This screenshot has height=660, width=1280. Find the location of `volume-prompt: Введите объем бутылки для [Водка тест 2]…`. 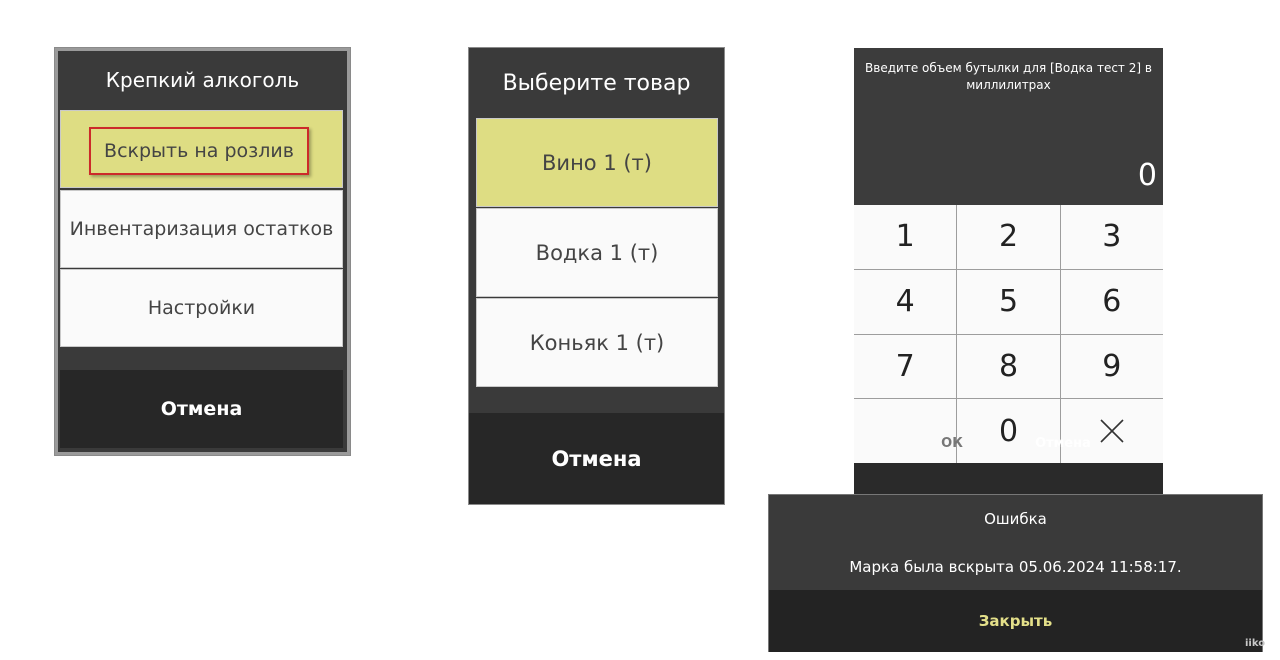

volume-prompt: Введите объем бутылки для [Водка тест 2]… is located at coordinates (1008, 76).